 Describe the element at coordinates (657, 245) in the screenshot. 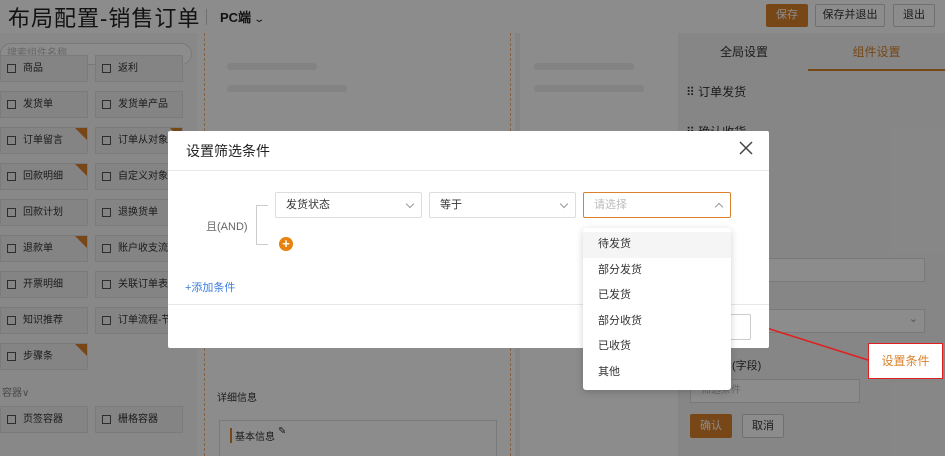

I see `dropdown-option: 待发货` at that location.